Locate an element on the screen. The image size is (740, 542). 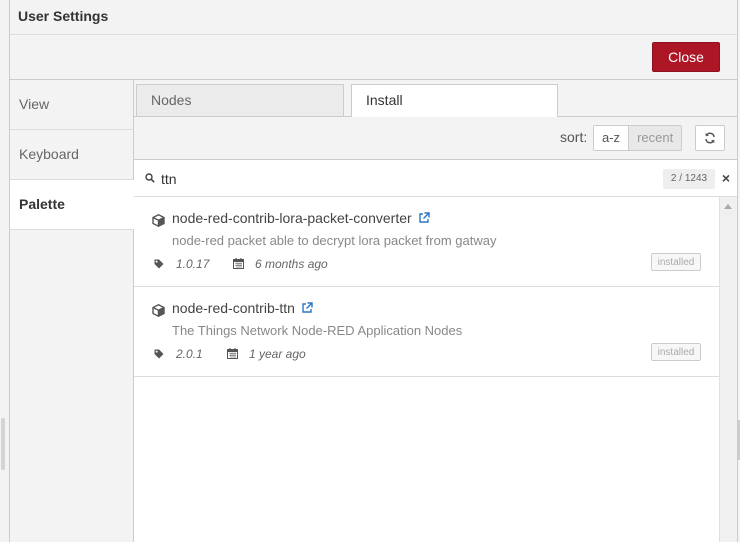
close-button: Close is located at coordinates (686, 57).